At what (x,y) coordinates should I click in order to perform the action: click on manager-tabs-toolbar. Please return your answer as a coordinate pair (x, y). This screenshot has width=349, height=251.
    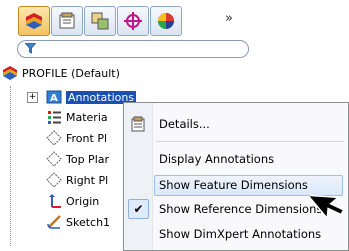
    Looking at the image, I should click on (100, 21).